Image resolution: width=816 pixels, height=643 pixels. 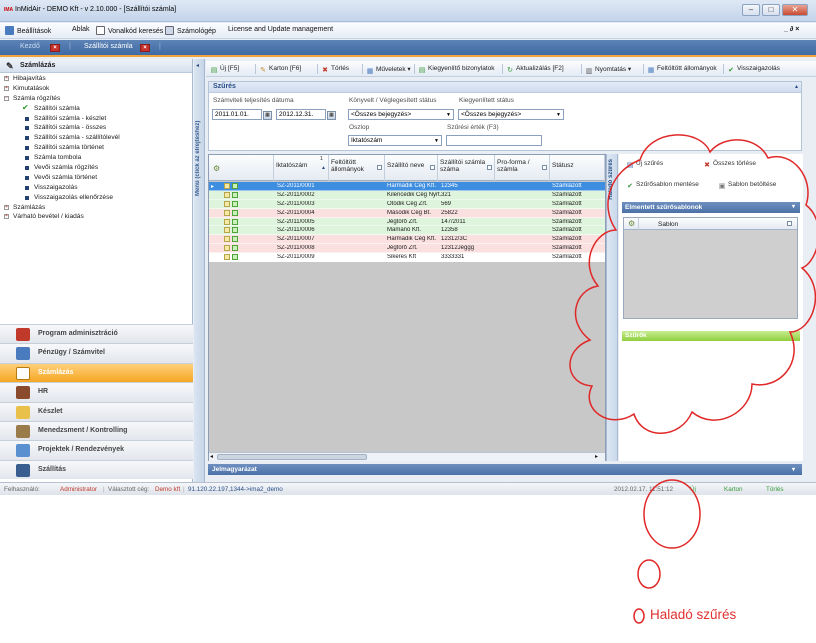 What do you see at coordinates (771, 10) in the screenshot?
I see `maximize-button: □` at bounding box center [771, 10].